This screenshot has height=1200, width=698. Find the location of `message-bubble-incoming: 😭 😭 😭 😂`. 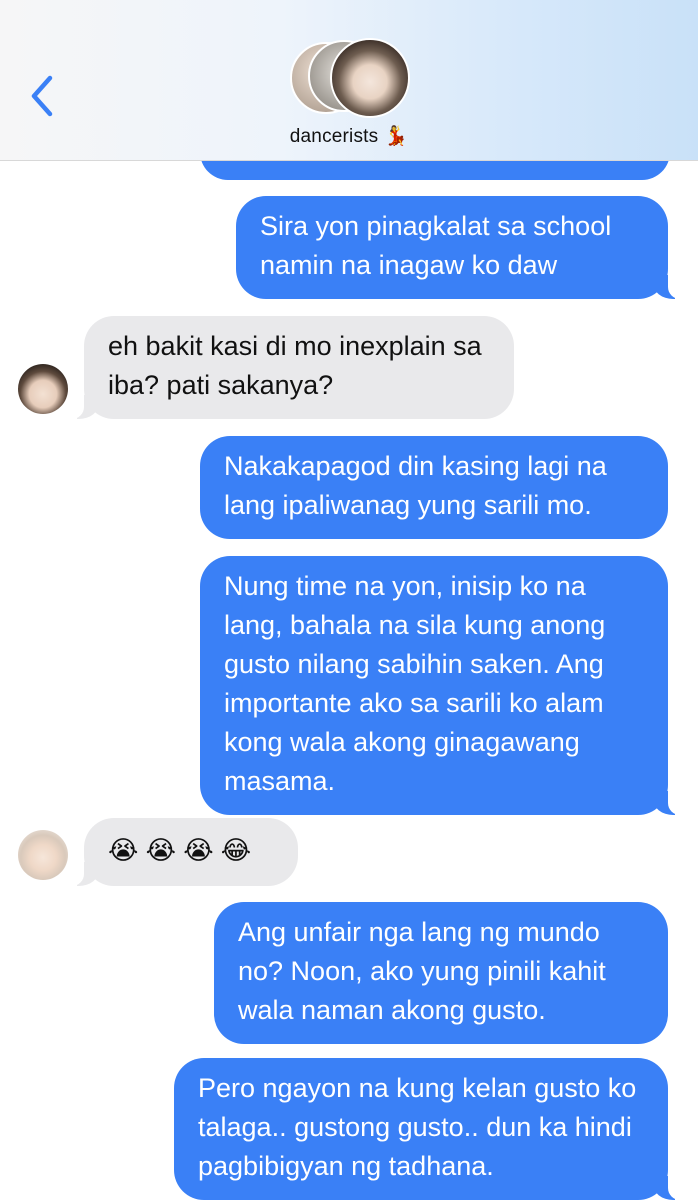

message-bubble-incoming: 😭 😭 😭 😂 is located at coordinates (184, 852).